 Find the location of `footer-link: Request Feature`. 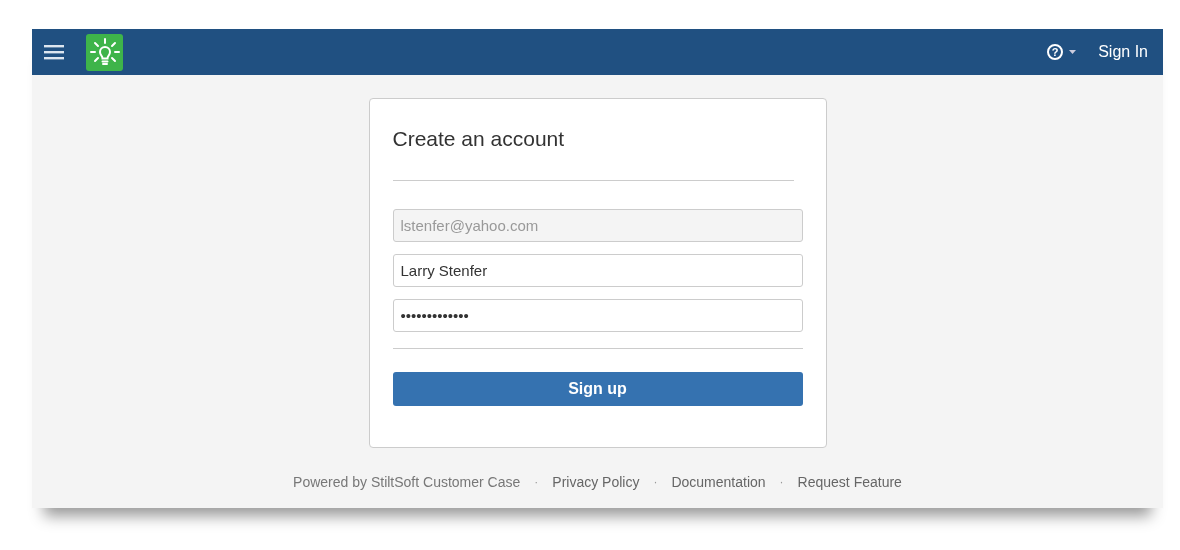

footer-link: Request Feature is located at coordinates (849, 482).